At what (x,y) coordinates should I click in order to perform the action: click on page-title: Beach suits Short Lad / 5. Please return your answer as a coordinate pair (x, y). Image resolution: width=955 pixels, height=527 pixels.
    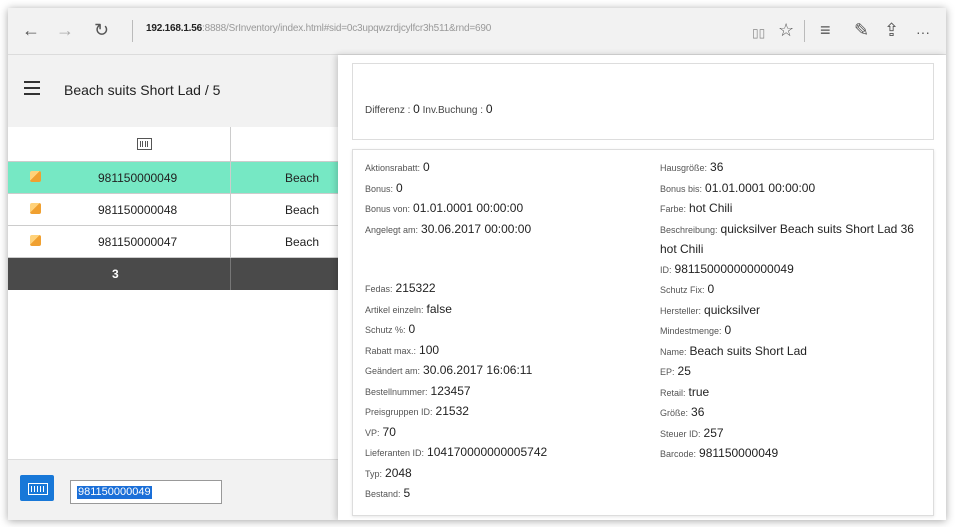
    Looking at the image, I should click on (142, 90).